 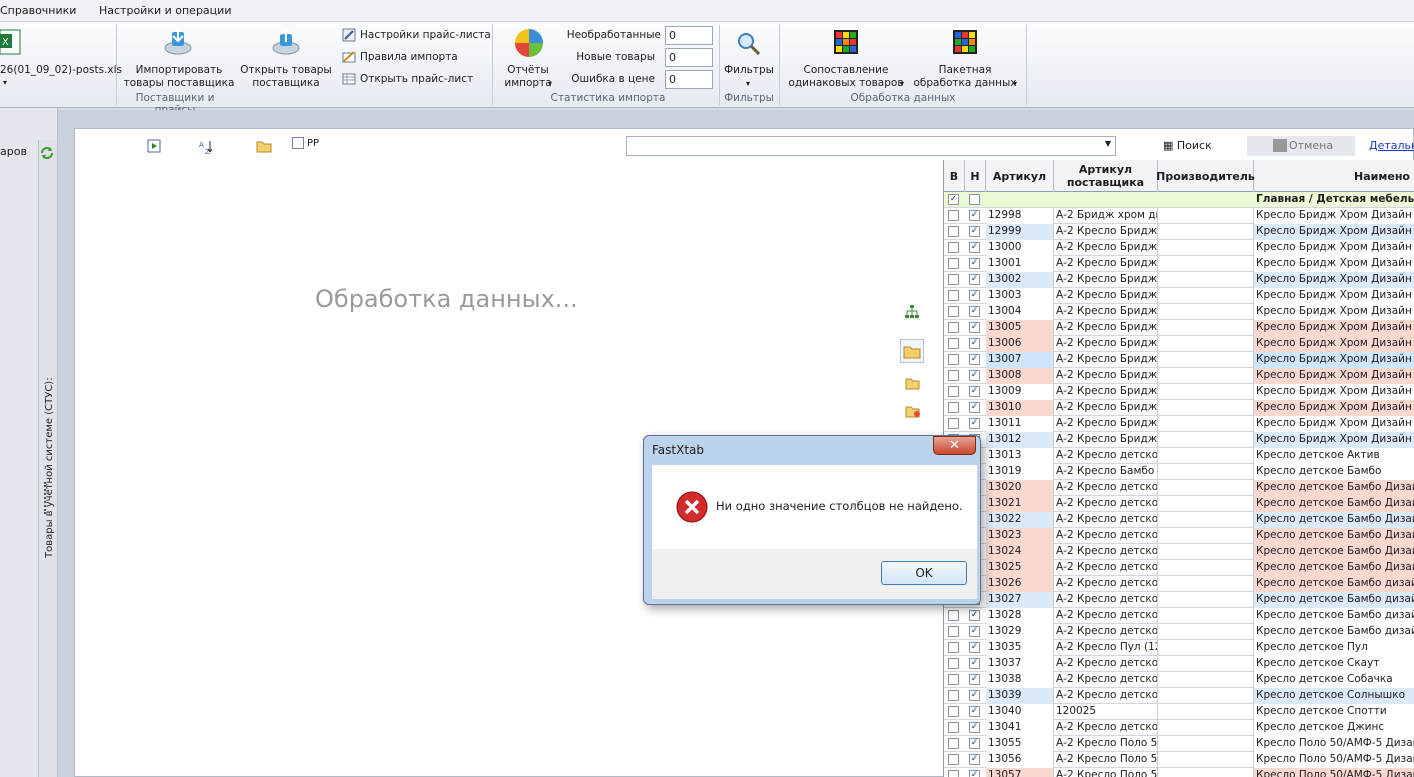 What do you see at coordinates (529, 43) in the screenshot?
I see `pie-chart-icon` at bounding box center [529, 43].